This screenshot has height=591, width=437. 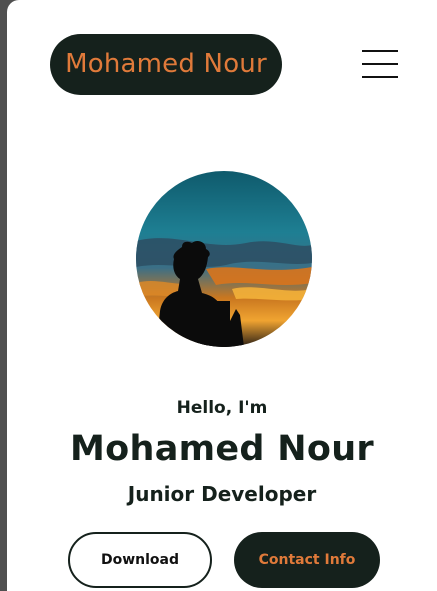 I want to click on hero-role: Junior Developer, so click(x=222, y=494).